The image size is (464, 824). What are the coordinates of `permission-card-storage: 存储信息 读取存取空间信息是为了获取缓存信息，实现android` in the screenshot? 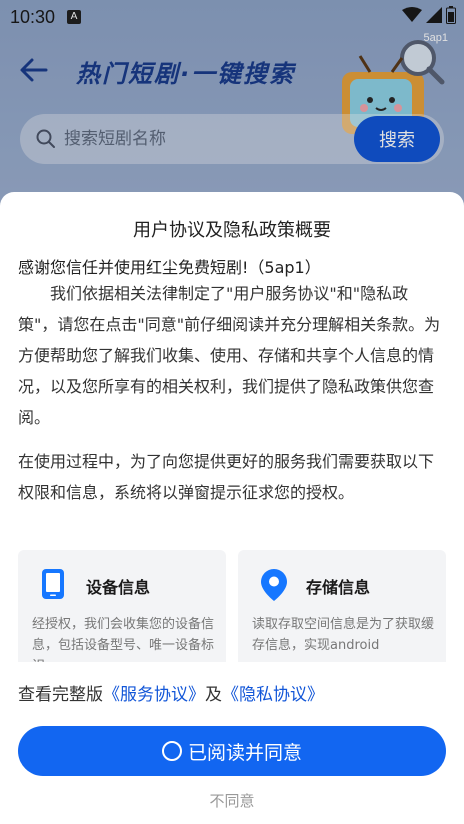 It's located at (342, 606).